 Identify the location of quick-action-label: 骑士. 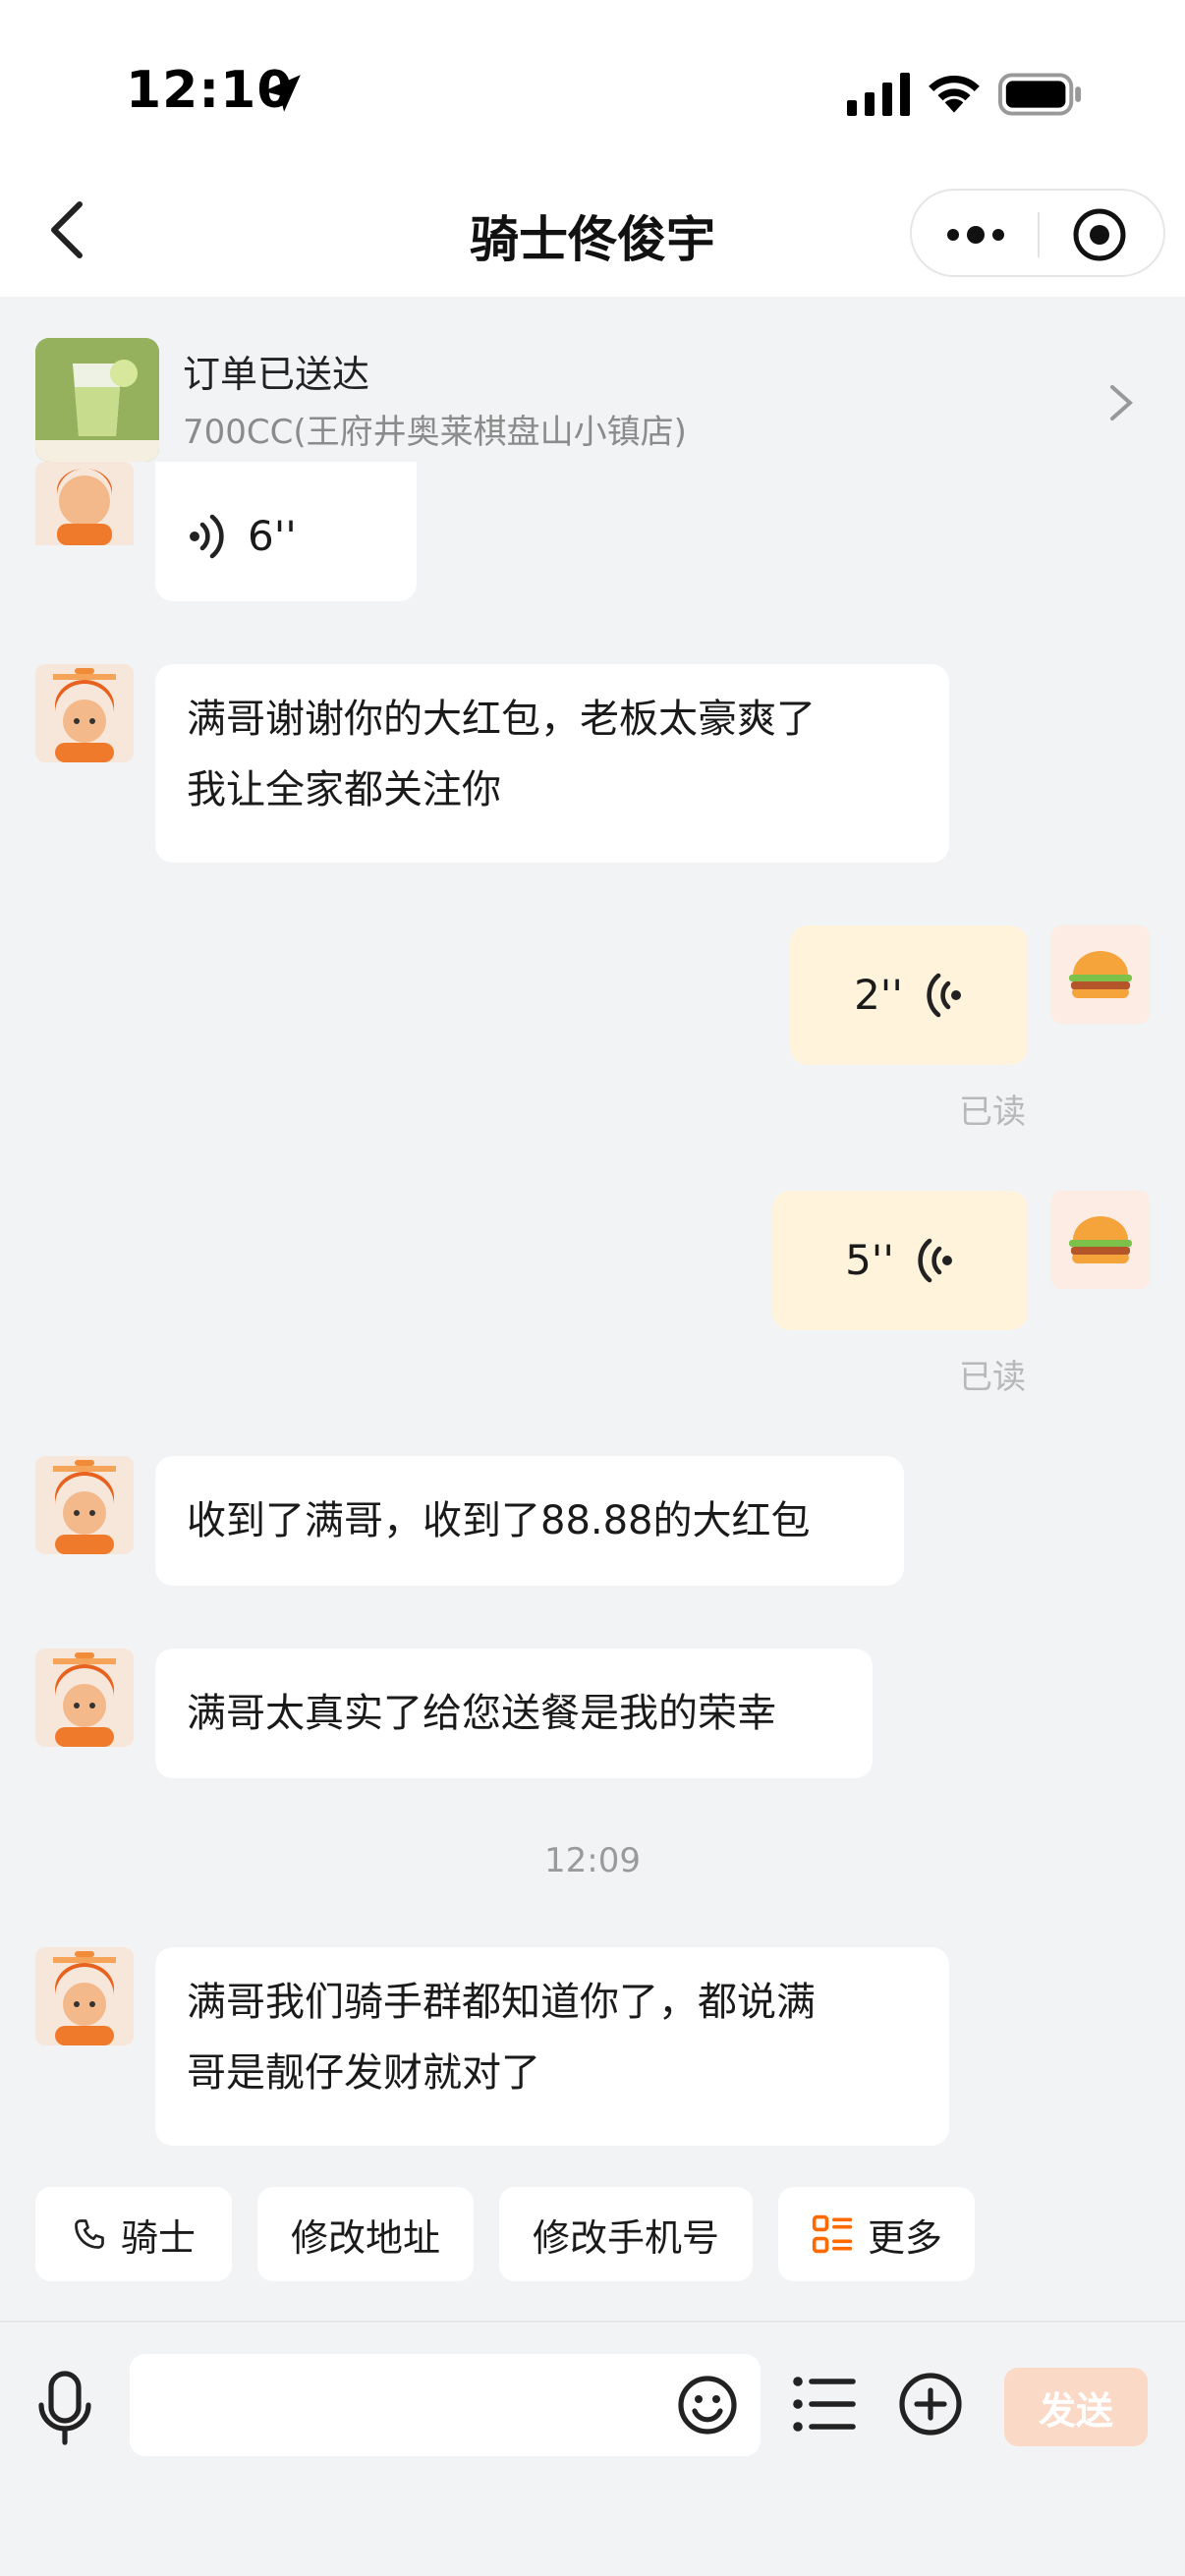
(158, 2237).